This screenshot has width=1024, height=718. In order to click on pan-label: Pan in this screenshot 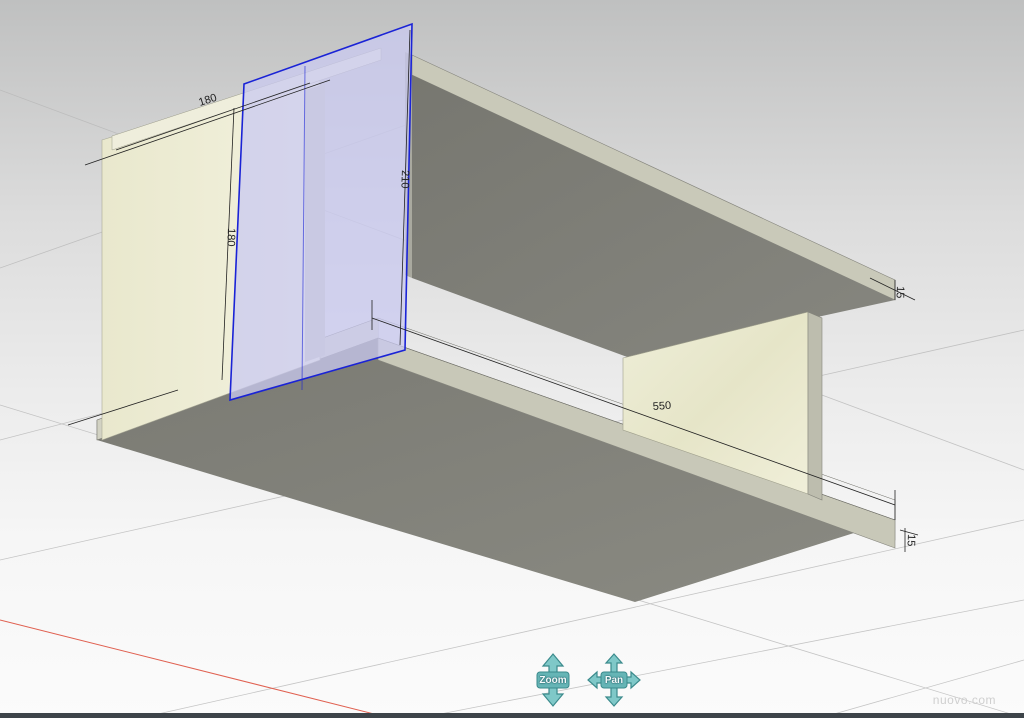, I will do `click(614, 680)`.